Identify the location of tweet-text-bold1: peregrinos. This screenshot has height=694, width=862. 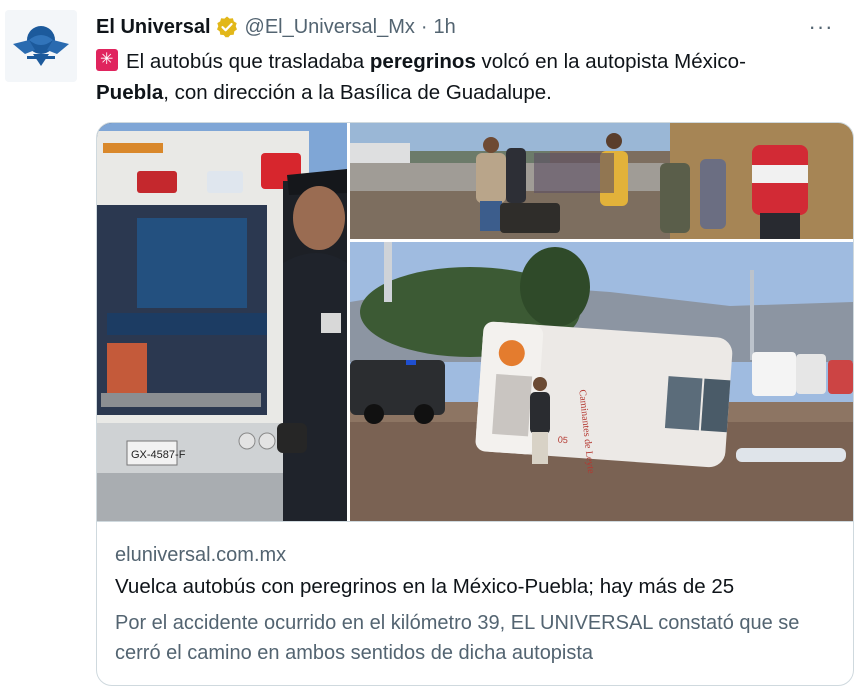
(422, 61).